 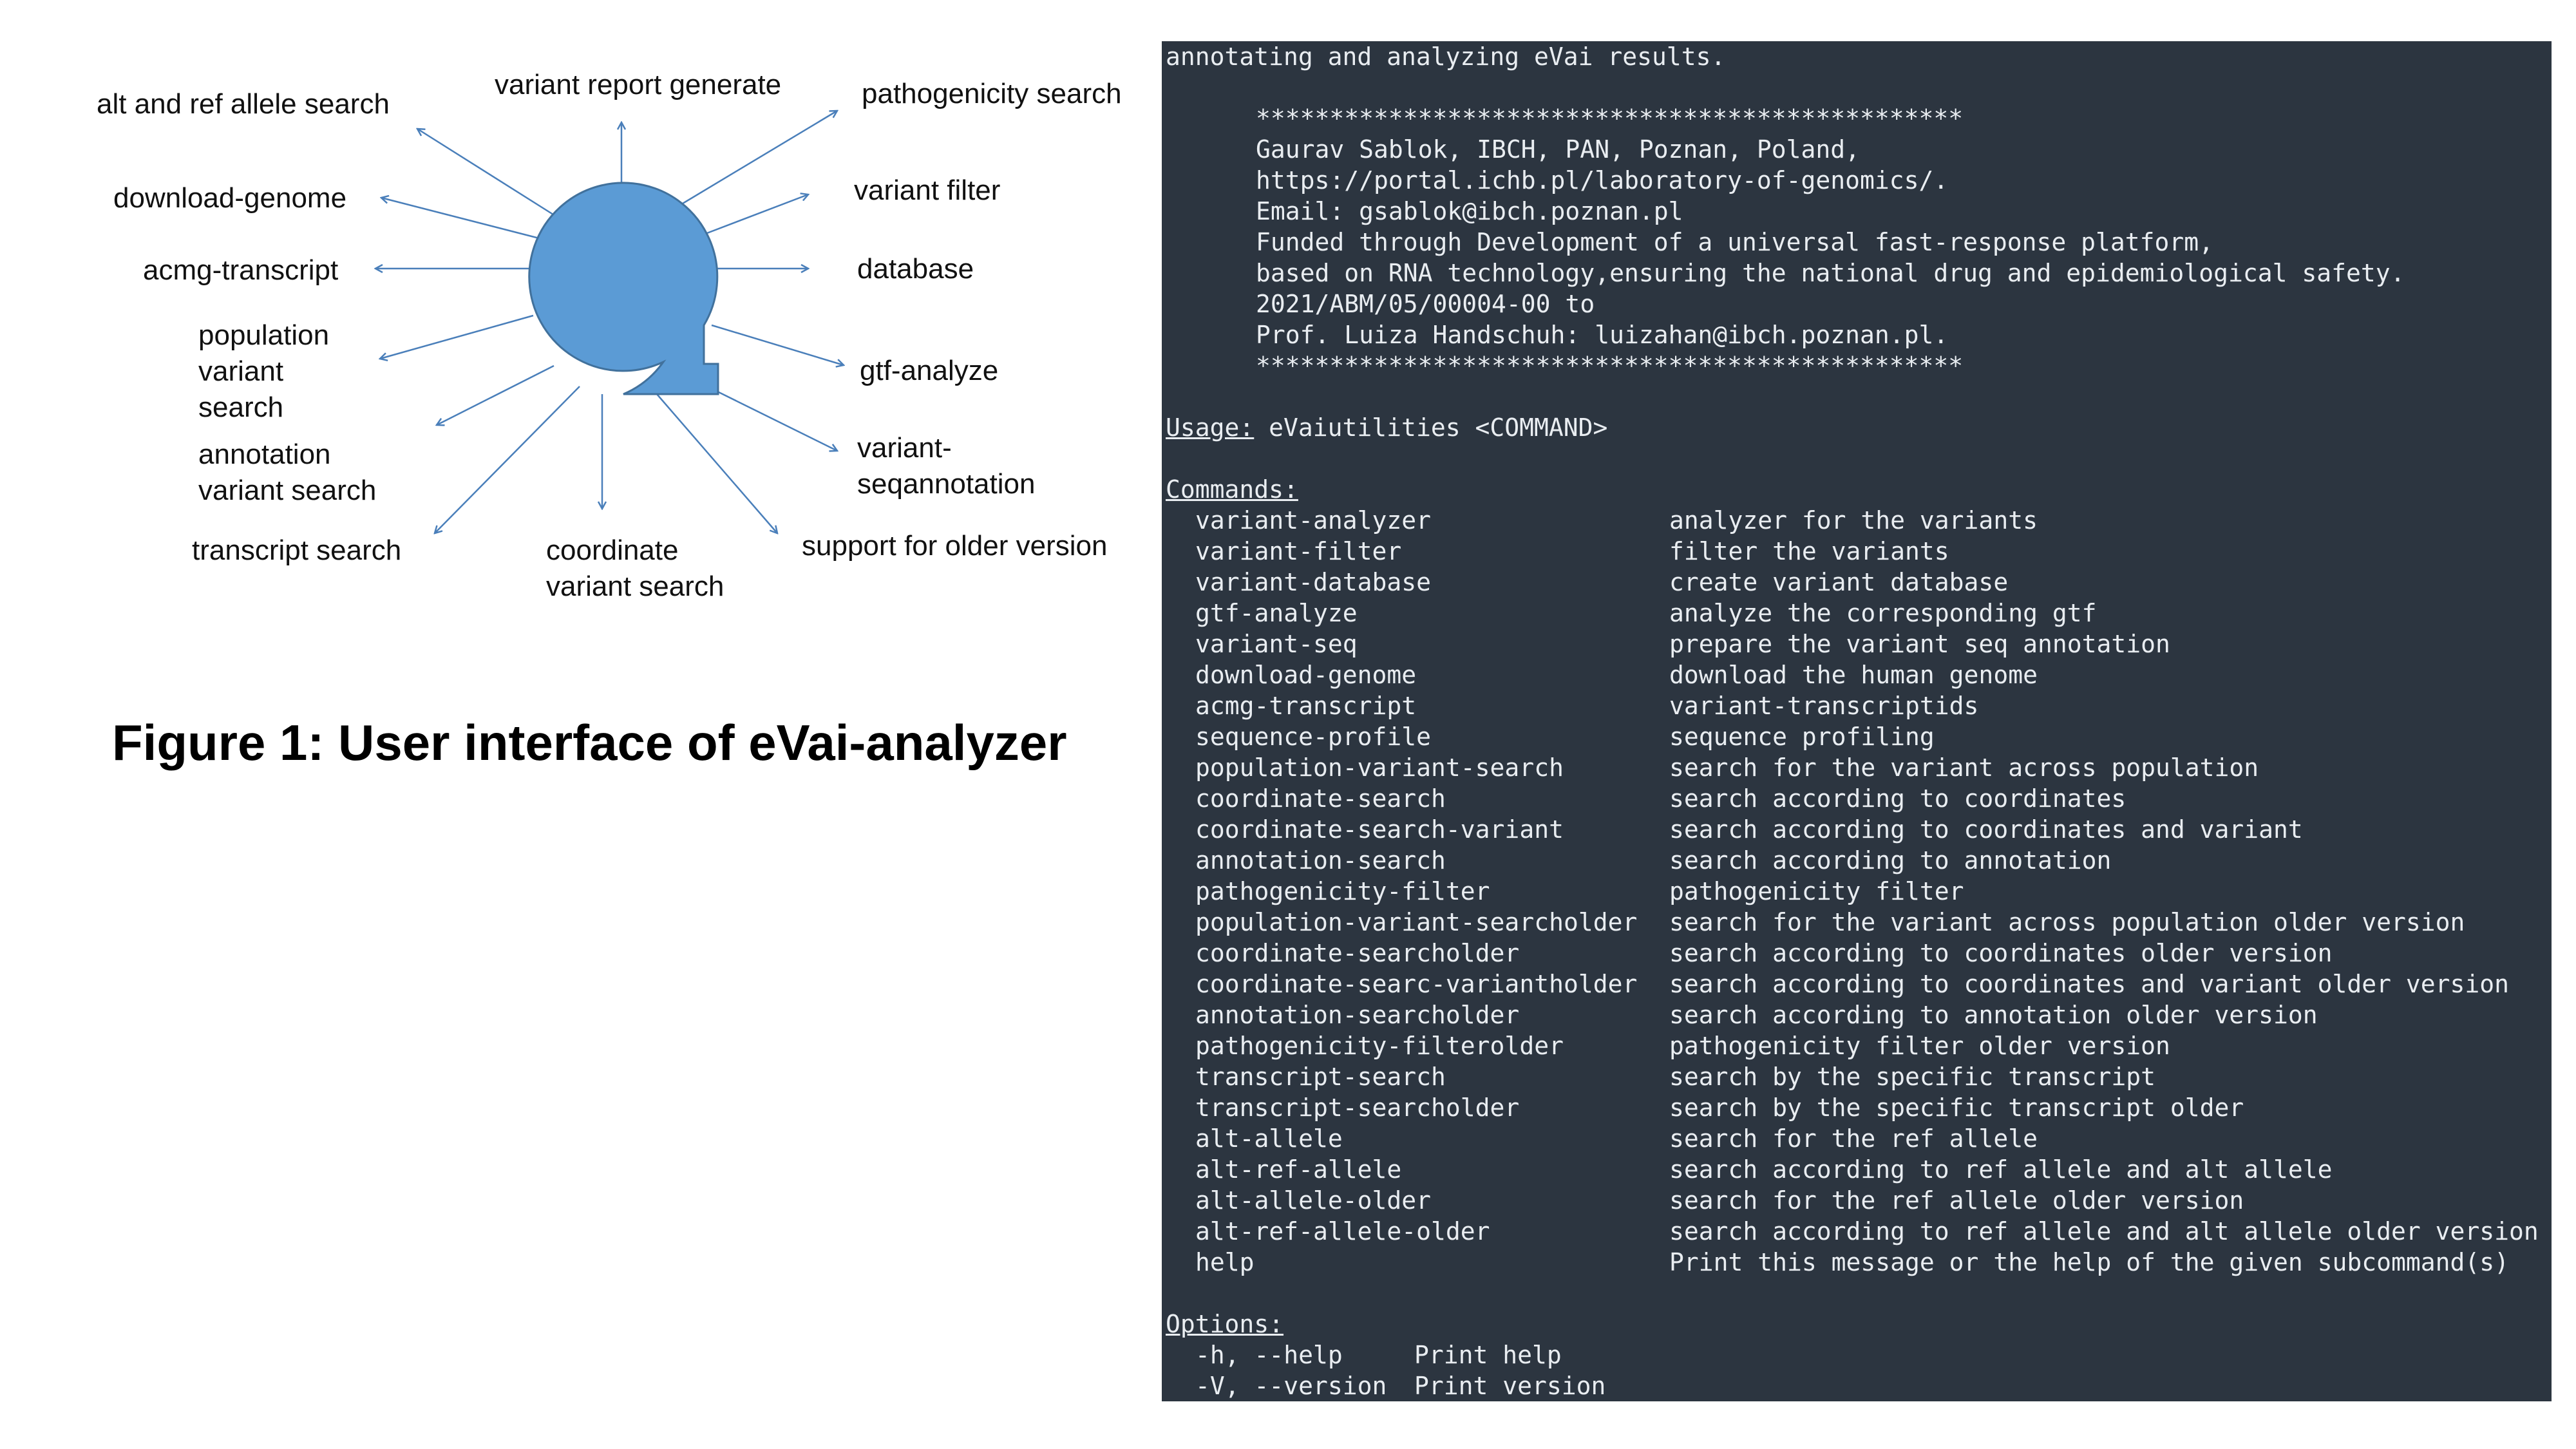 I want to click on command-description: create variant database, so click(x=1839, y=582).